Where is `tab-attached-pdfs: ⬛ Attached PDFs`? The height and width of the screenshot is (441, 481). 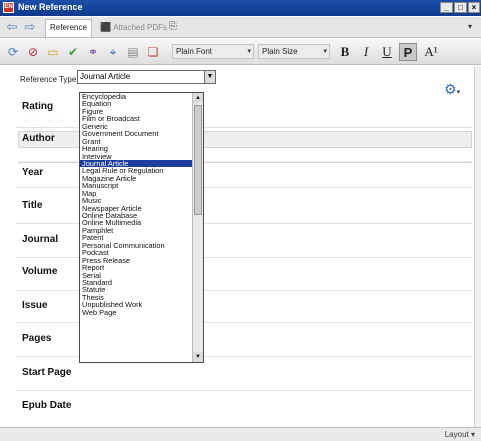 tab-attached-pdfs: ⬛ Attached PDFs is located at coordinates (133, 28).